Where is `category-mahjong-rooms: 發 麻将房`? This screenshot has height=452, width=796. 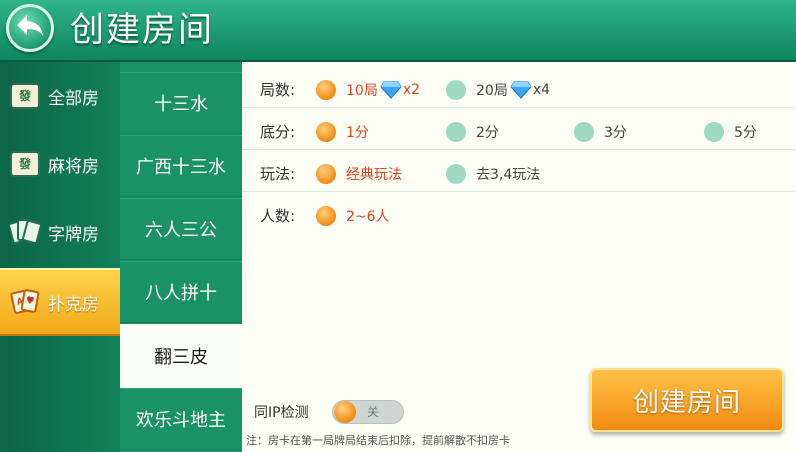 category-mahjong-rooms: 發 麻将房 is located at coordinates (60, 164).